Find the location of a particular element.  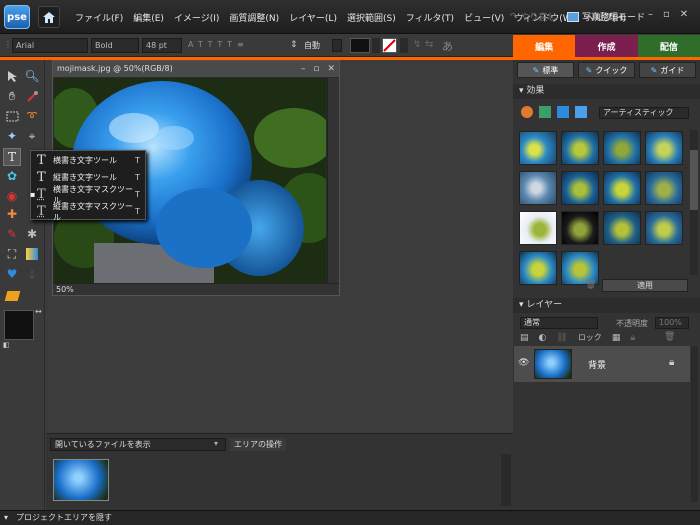

layer-row-background: 👁︎ 背景 🔒︎ is located at coordinates (602, 364).